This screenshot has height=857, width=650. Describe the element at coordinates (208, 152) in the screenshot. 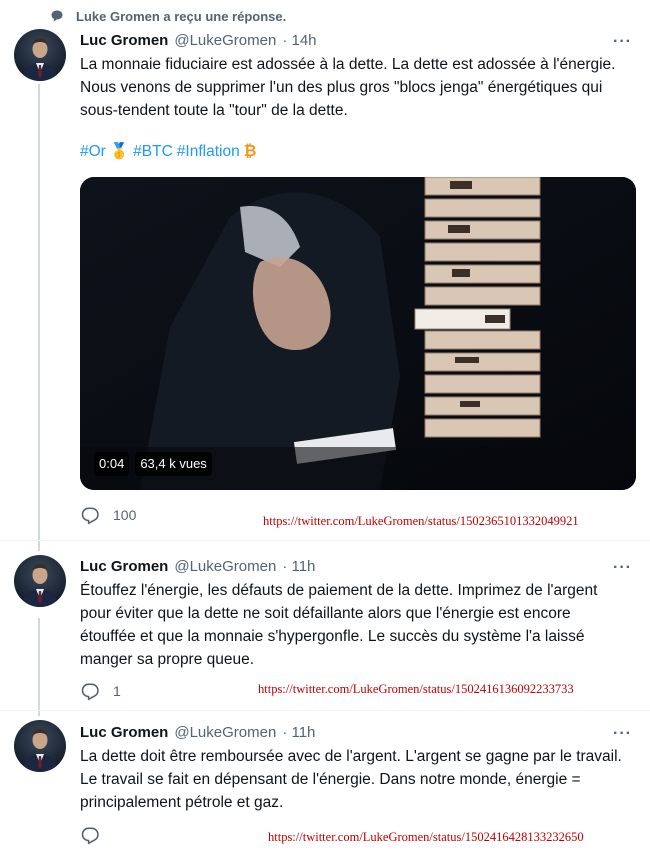

I see `hashtag-inflation: #Inflation` at that location.